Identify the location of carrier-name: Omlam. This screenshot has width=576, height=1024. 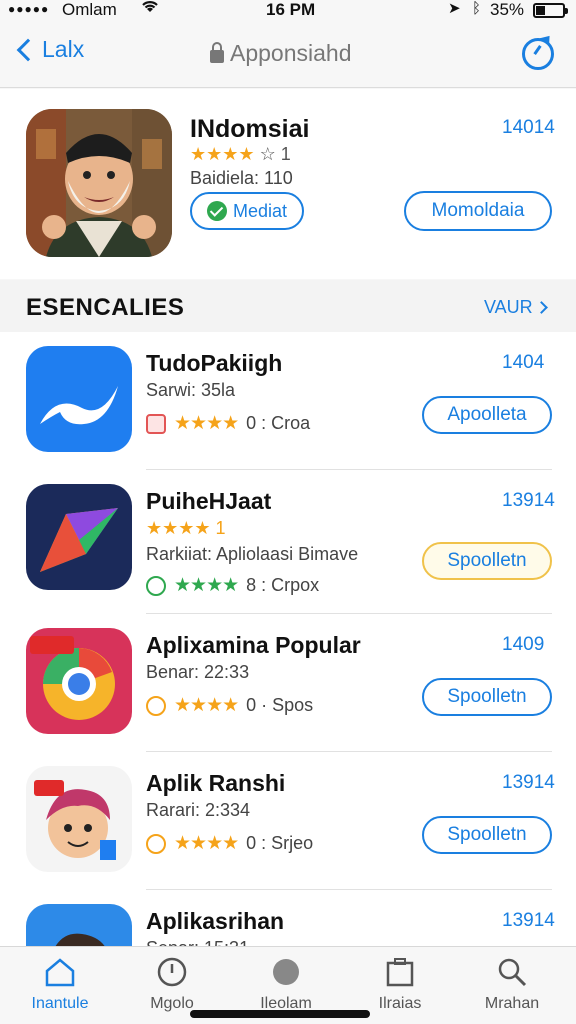
(89, 9).